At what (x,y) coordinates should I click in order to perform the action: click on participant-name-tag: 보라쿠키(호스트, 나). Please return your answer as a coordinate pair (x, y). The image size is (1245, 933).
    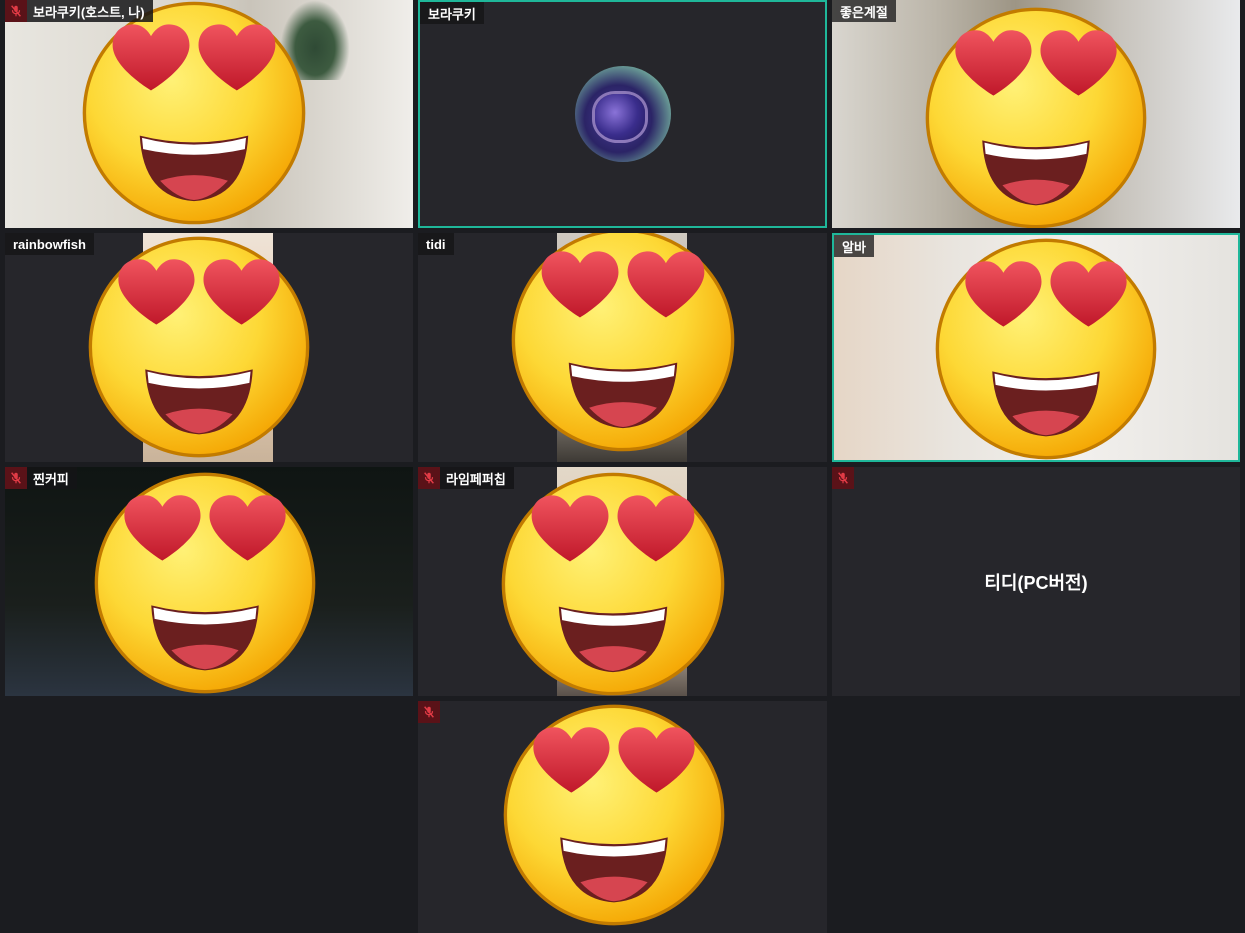
    Looking at the image, I should click on (79, 11).